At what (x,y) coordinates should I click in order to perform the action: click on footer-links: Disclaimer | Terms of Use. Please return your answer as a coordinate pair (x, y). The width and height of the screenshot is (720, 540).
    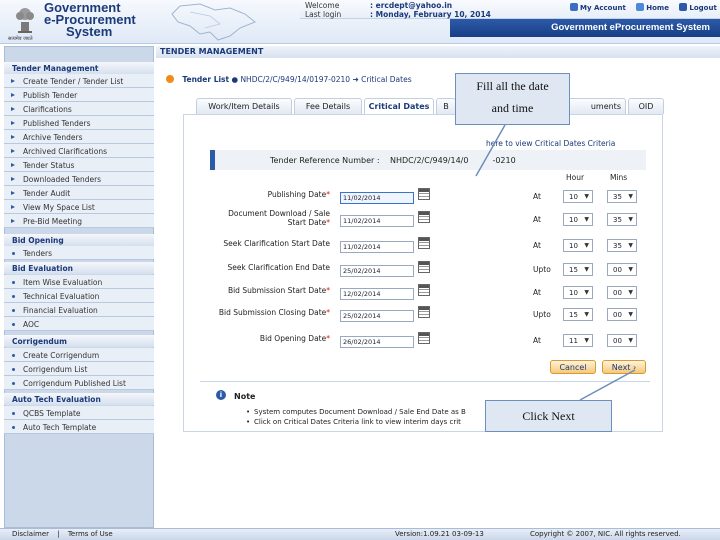
    Looking at the image, I should click on (62, 534).